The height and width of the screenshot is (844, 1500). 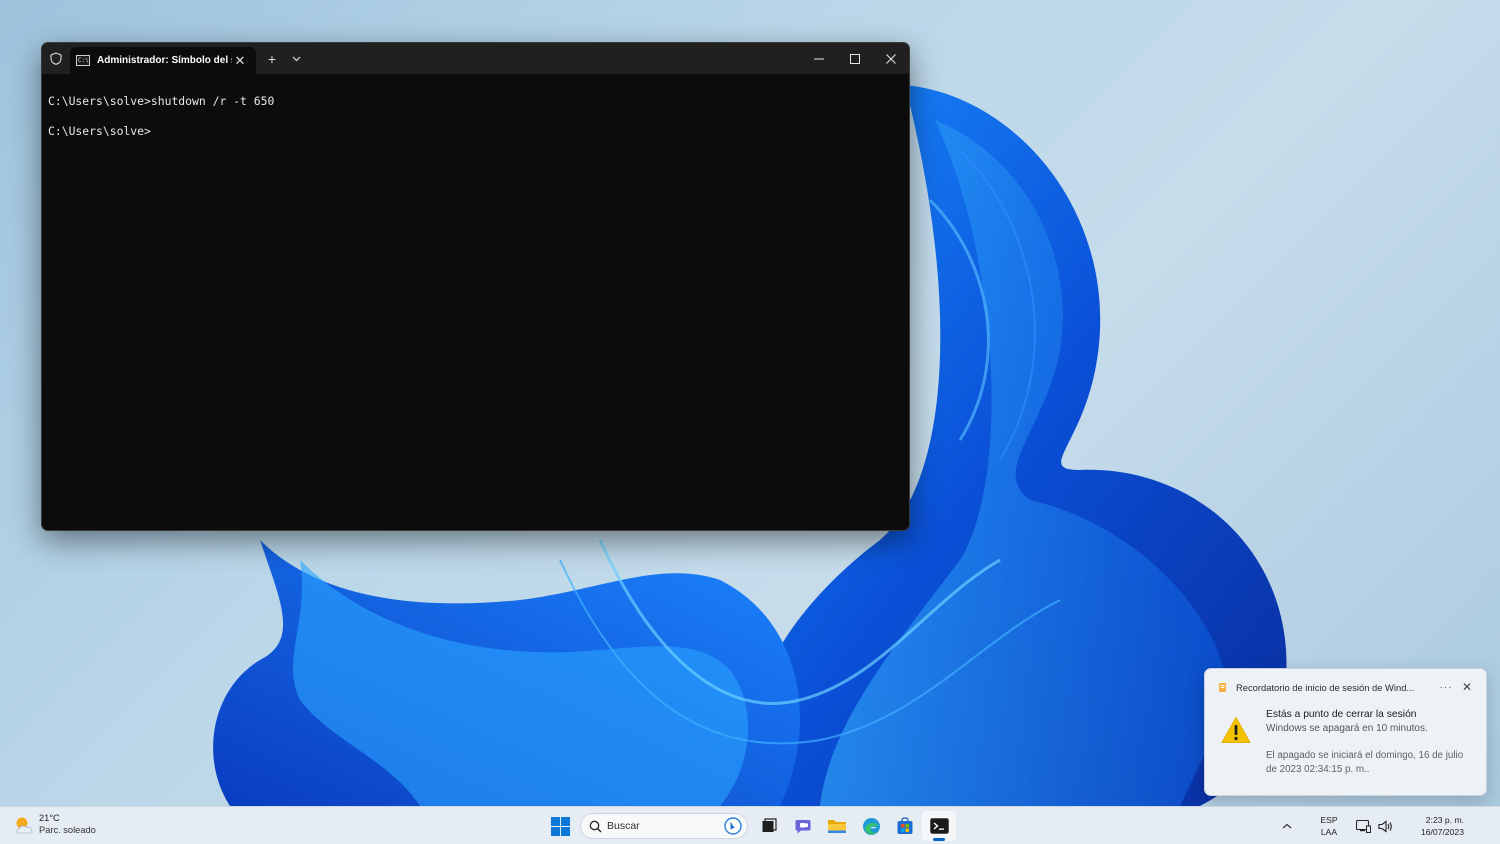 What do you see at coordinates (49, 818) in the screenshot?
I see `weather-temperature: 21°C` at bounding box center [49, 818].